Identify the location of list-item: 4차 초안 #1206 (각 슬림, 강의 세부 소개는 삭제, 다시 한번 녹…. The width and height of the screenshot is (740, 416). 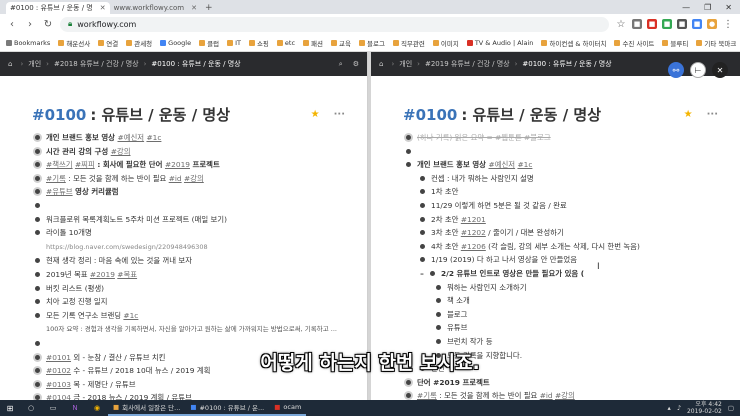
(571, 247).